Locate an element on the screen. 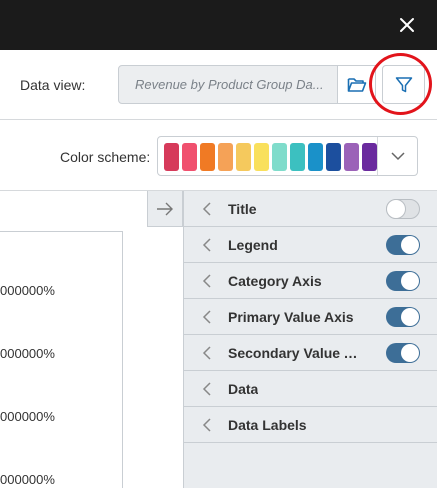 This screenshot has width=437, height=488. panel-section-category-axis: Category Axis is located at coordinates (310, 281).